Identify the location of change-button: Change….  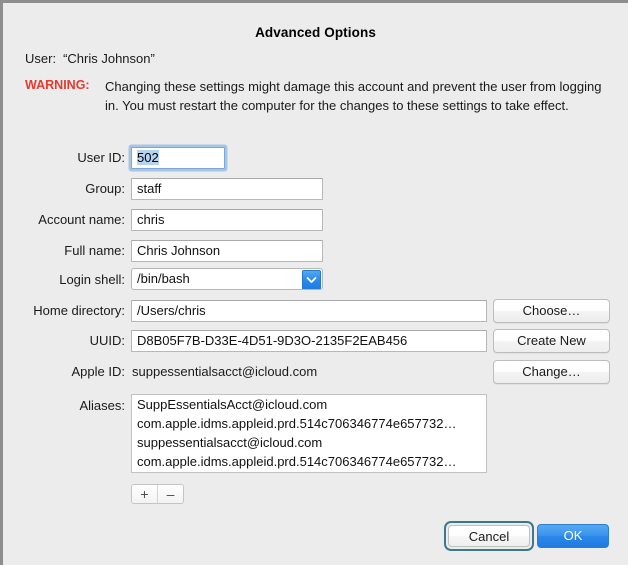
(551, 372).